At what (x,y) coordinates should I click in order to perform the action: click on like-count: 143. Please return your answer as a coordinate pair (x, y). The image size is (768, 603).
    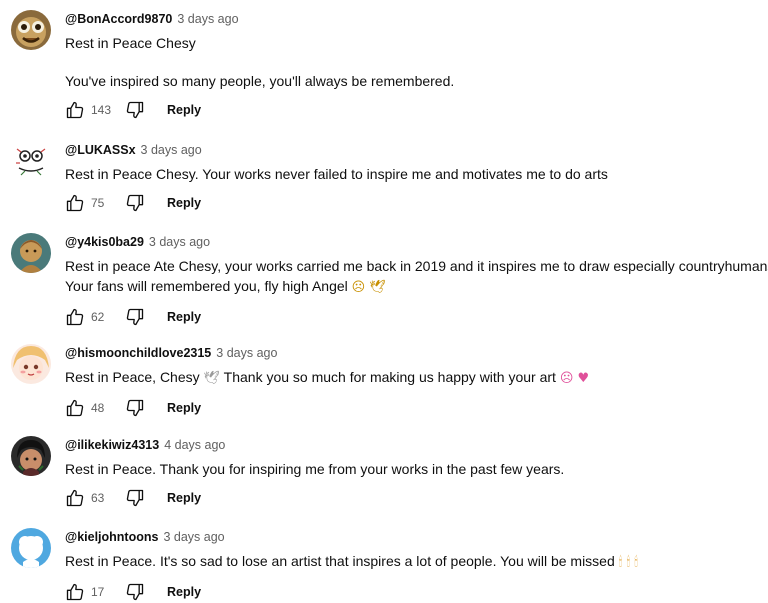
    Looking at the image, I should click on (101, 110).